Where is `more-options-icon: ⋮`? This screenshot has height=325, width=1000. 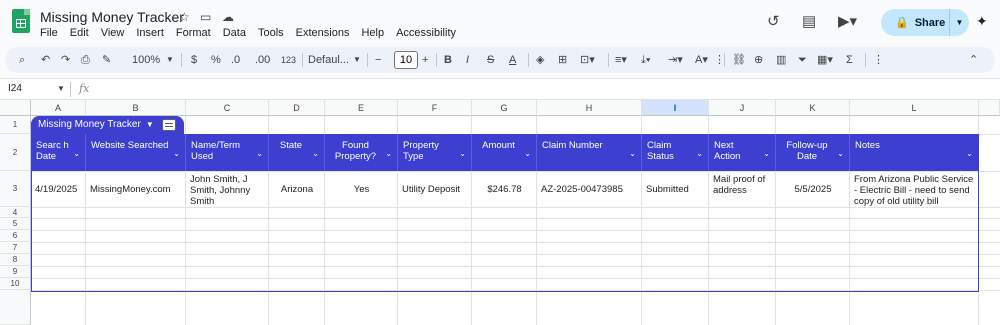
more-options-icon: ⋮ is located at coordinates (878, 60).